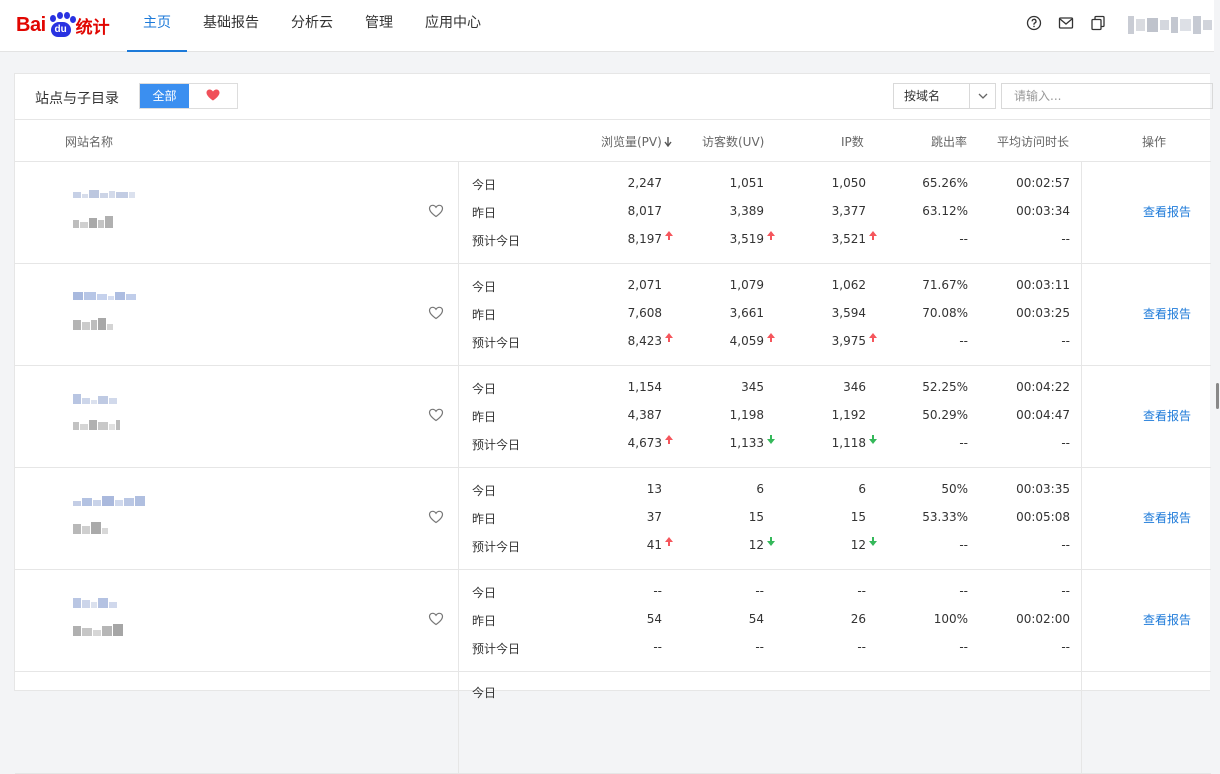 The width and height of the screenshot is (1220, 774). Describe the element at coordinates (1217, 345) in the screenshot. I see `page-scrollbar` at that location.